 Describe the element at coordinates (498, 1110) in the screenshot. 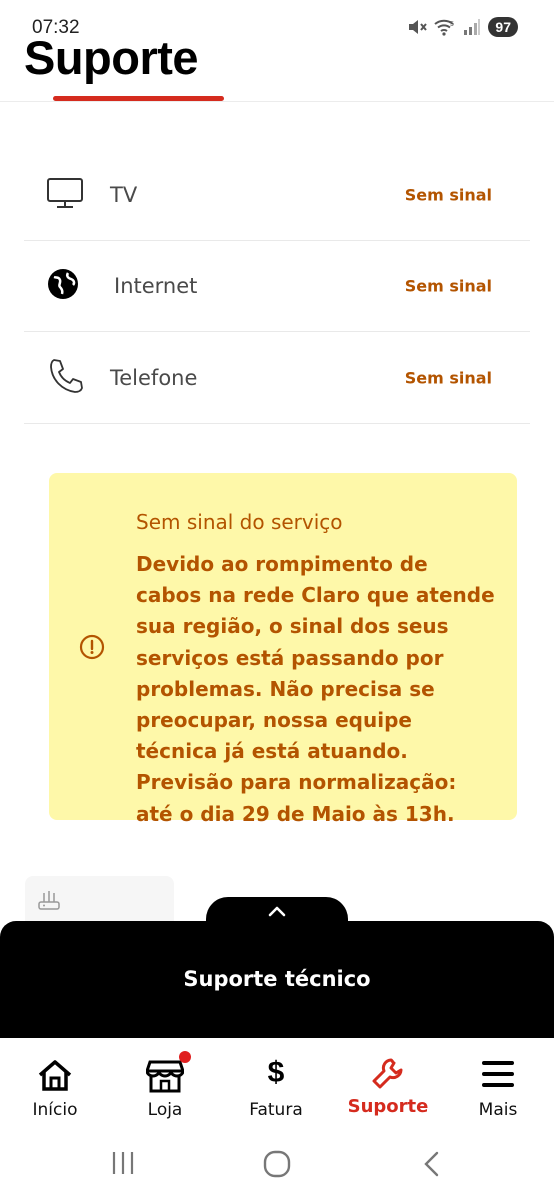

I see `nav-label: Mais` at that location.